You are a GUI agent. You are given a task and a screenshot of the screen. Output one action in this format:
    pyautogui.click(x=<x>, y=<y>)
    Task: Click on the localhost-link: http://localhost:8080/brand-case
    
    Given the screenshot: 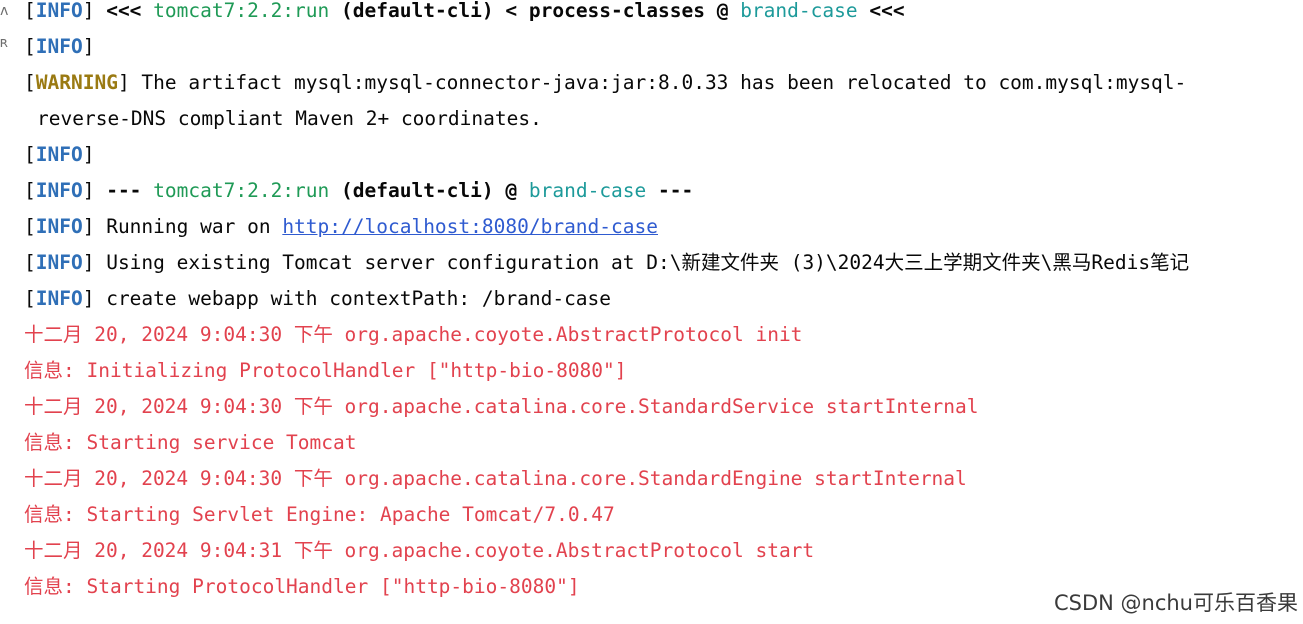 What is the action you would take?
    pyautogui.click(x=470, y=226)
    